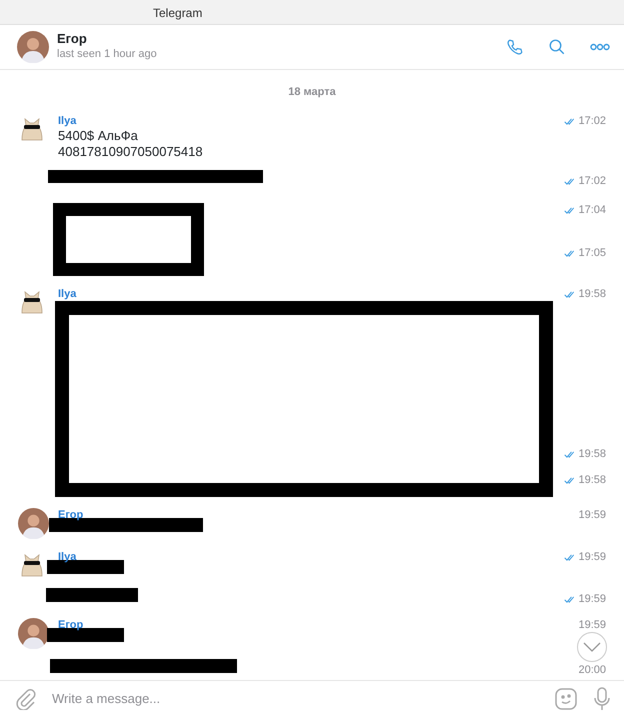 Image resolution: width=624 pixels, height=717 pixels. What do you see at coordinates (592, 670) in the screenshot?
I see `message-time: 20:00` at bounding box center [592, 670].